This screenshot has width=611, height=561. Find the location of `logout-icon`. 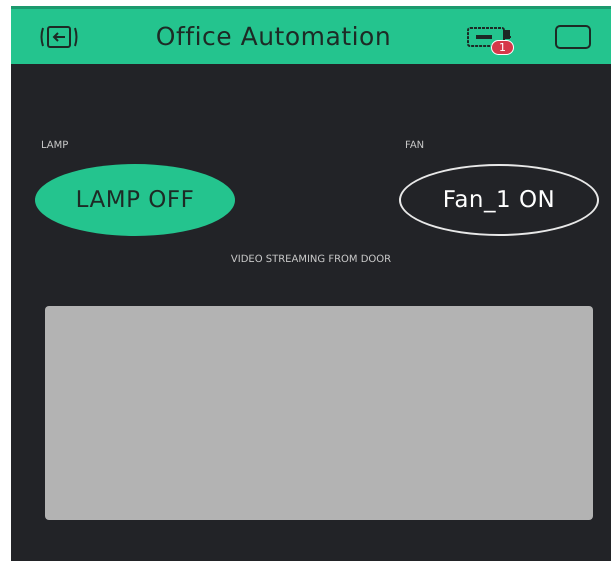

logout-icon is located at coordinates (59, 37).